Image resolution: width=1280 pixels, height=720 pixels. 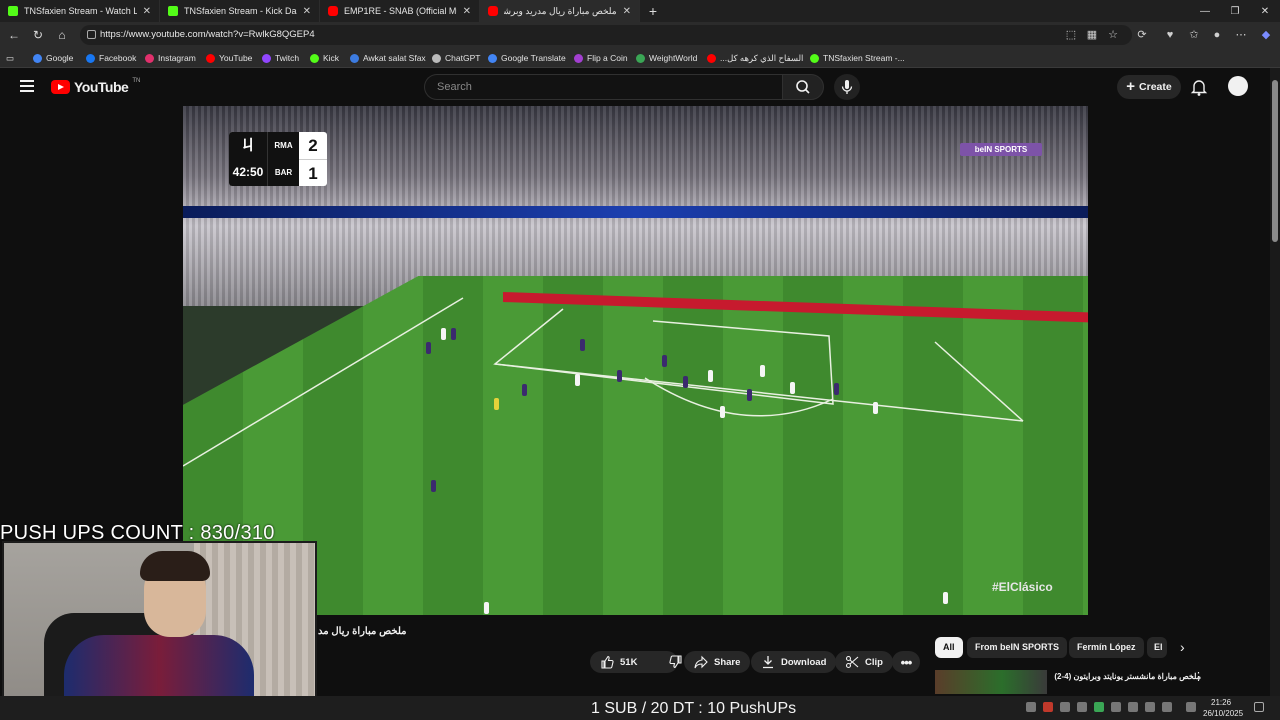 What do you see at coordinates (618, 662) in the screenshot?
I see `like-button: 51K` at bounding box center [618, 662].